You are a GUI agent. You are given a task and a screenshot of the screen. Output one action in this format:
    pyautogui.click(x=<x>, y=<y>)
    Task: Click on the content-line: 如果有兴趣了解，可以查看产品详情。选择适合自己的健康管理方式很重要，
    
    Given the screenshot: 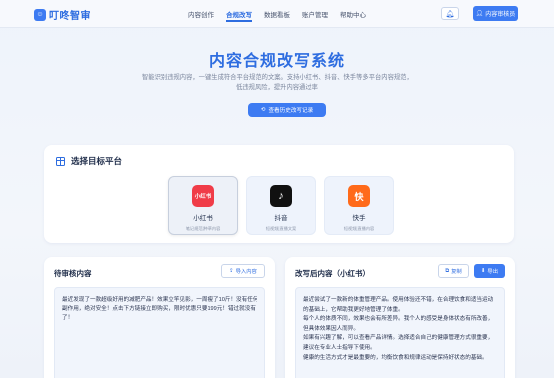 What is the action you would take?
    pyautogui.click(x=398, y=338)
    